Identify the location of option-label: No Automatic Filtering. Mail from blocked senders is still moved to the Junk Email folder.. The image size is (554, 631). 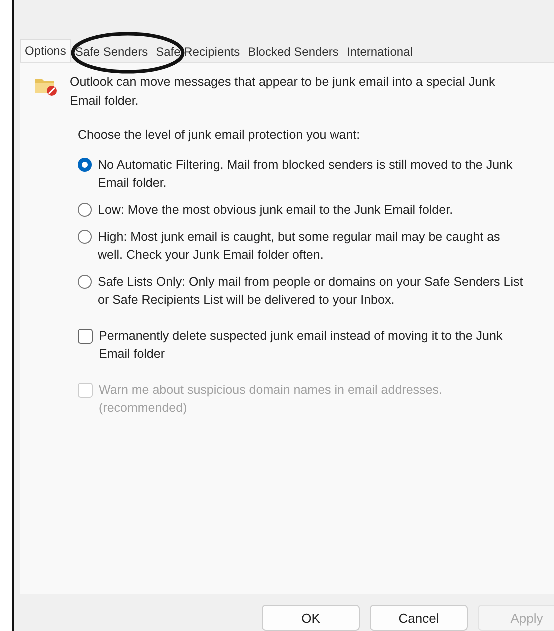
(306, 174).